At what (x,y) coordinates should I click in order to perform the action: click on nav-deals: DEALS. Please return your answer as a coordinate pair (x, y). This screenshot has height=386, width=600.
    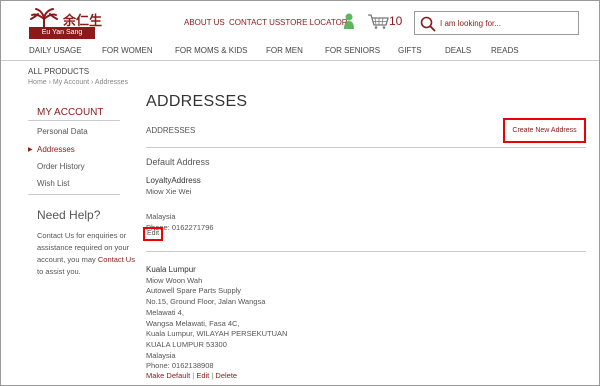
    Looking at the image, I should click on (458, 50).